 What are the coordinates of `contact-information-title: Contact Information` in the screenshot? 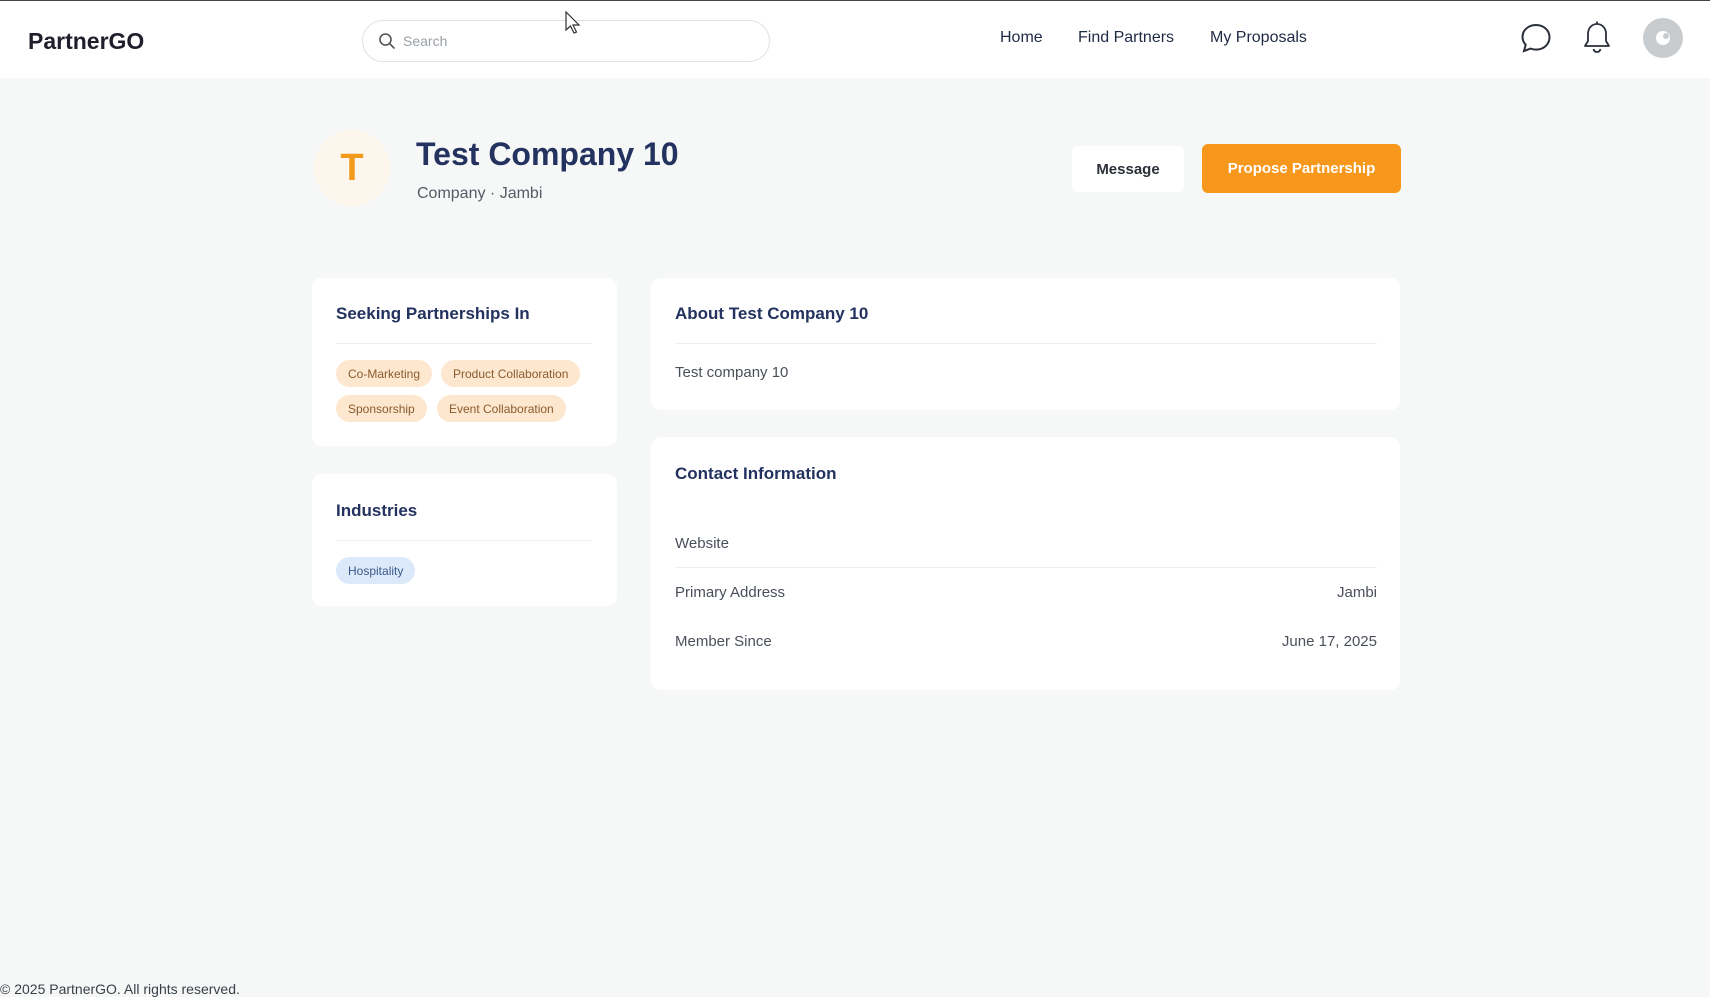 It's located at (756, 473).